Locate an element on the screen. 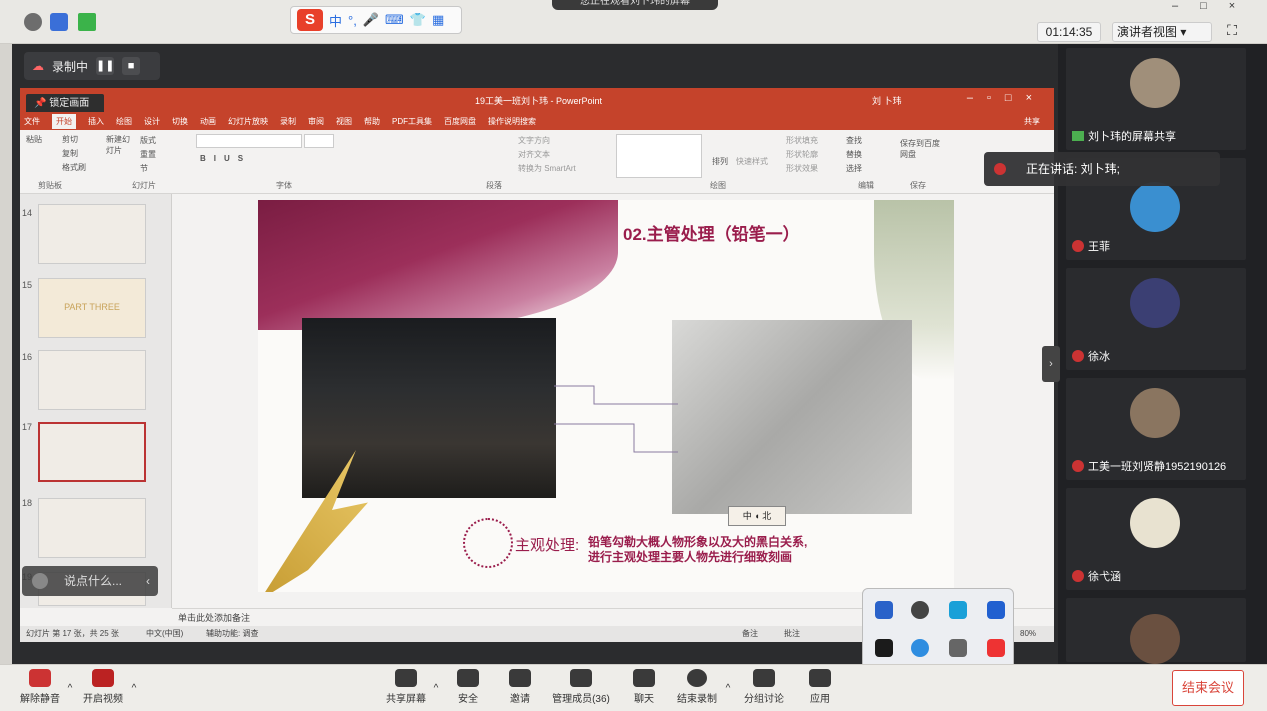  paste-button: 粘贴 is located at coordinates (34, 139).